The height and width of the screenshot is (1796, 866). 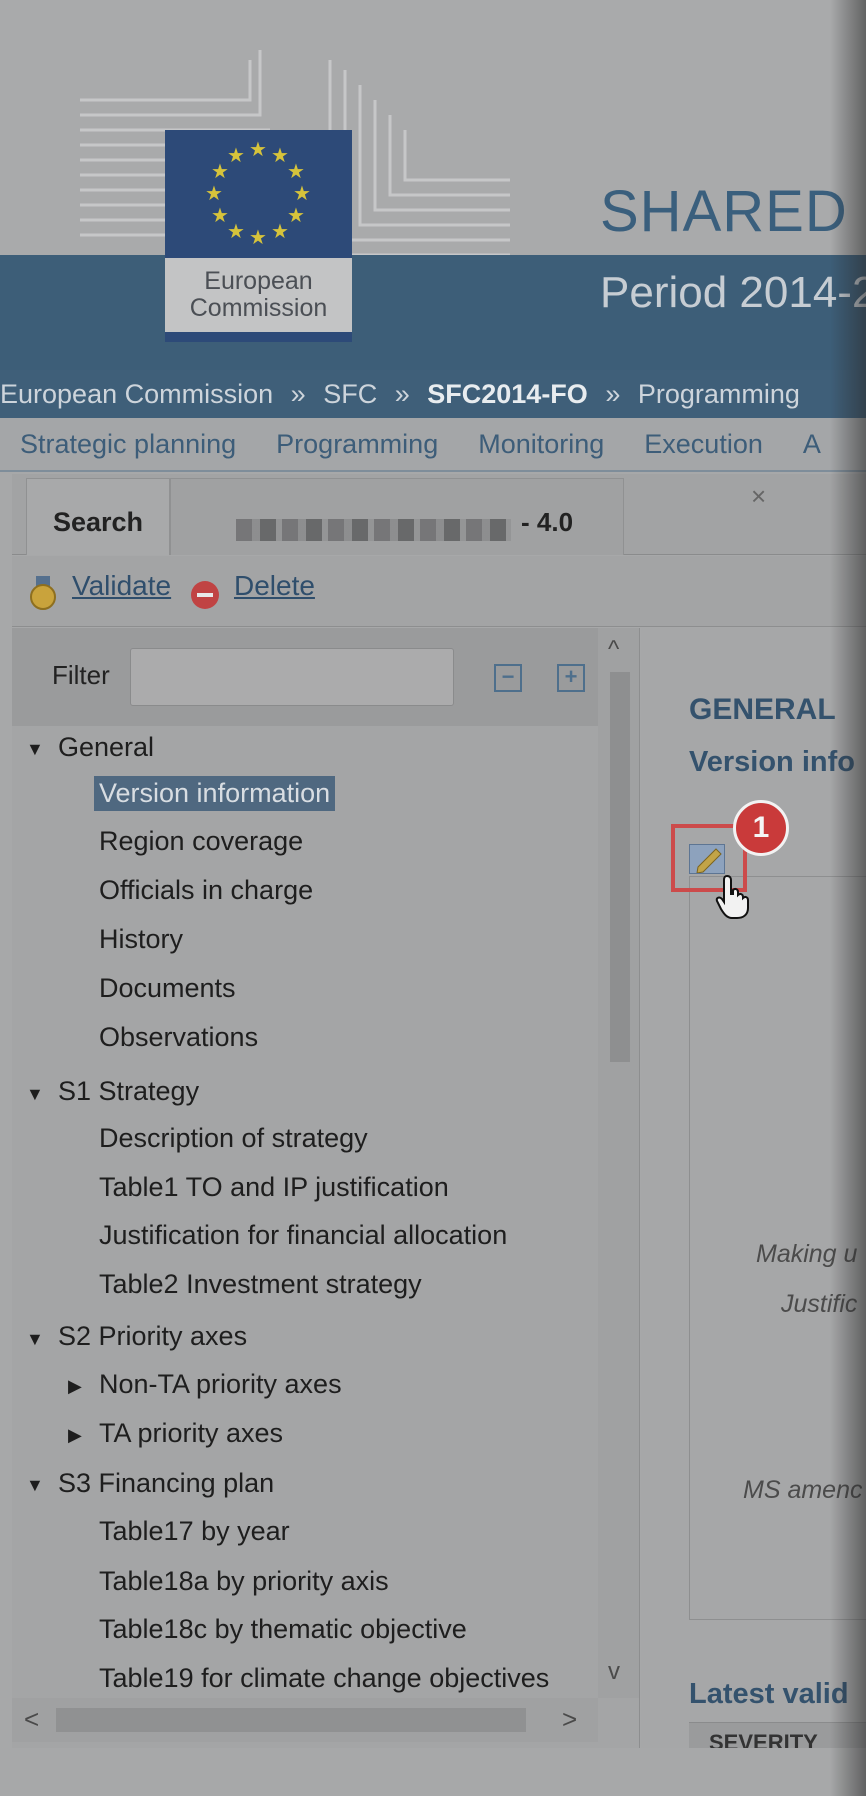 I want to click on tree-item-documents: Documents, so click(x=167, y=988).